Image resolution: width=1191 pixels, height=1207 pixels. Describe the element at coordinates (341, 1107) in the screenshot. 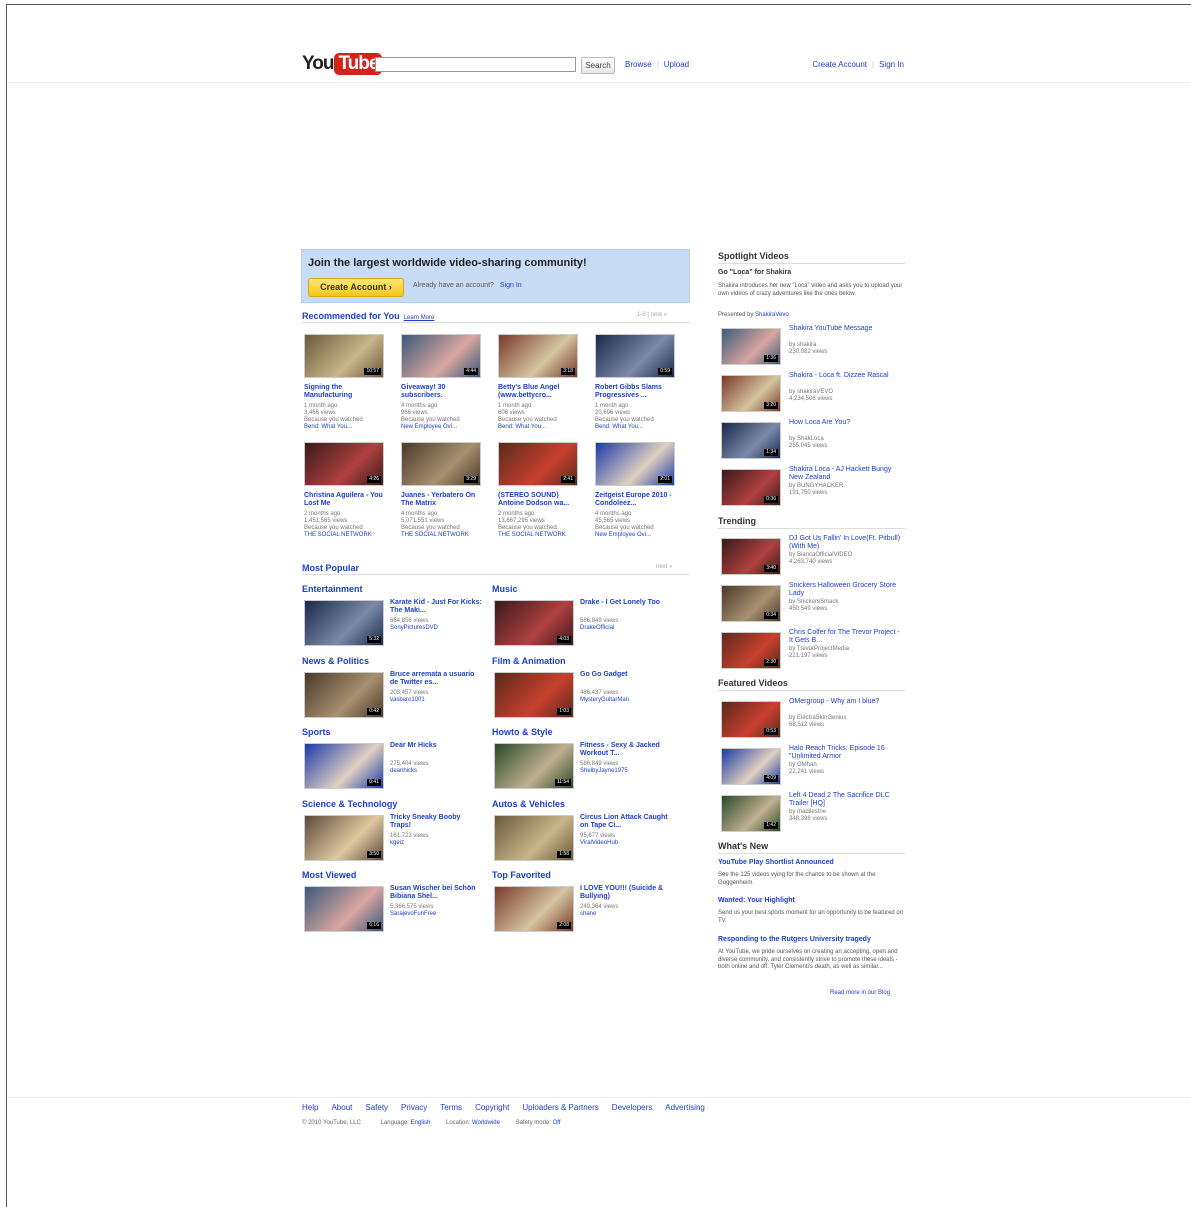

I see `footer-link: About` at that location.